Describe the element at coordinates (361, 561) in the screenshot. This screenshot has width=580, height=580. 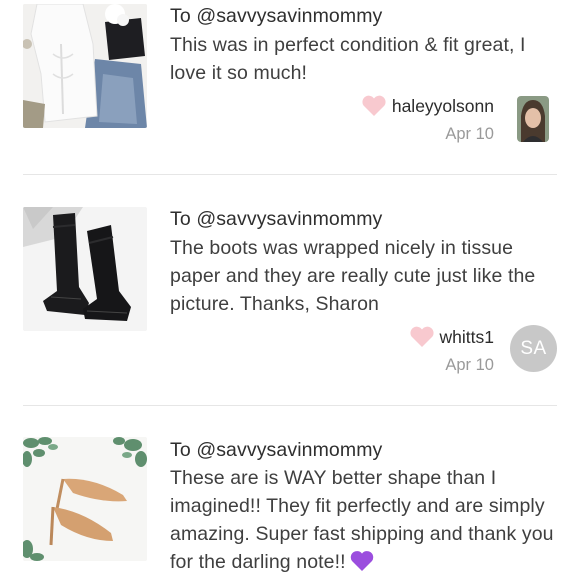
I see `purple-heart-icon` at that location.